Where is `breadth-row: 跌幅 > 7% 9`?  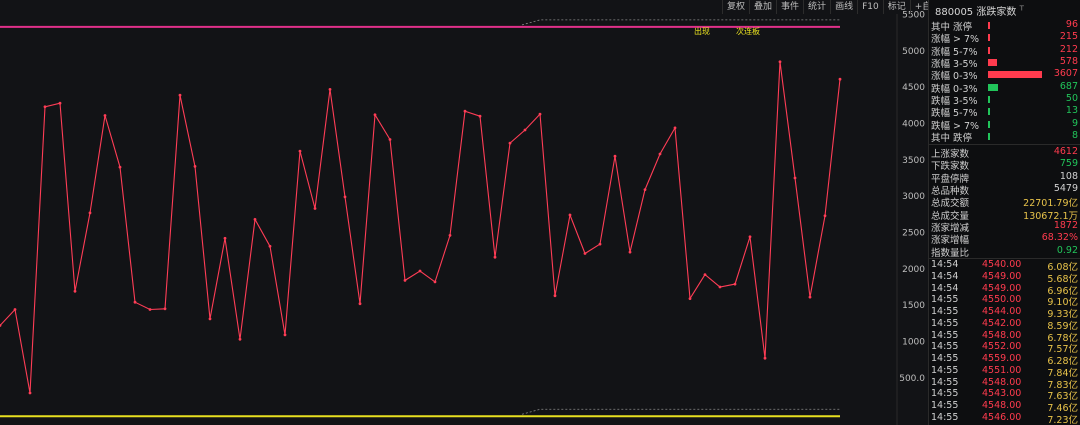
breadth-row: 跌幅 > 7% 9 is located at coordinates (1004, 125).